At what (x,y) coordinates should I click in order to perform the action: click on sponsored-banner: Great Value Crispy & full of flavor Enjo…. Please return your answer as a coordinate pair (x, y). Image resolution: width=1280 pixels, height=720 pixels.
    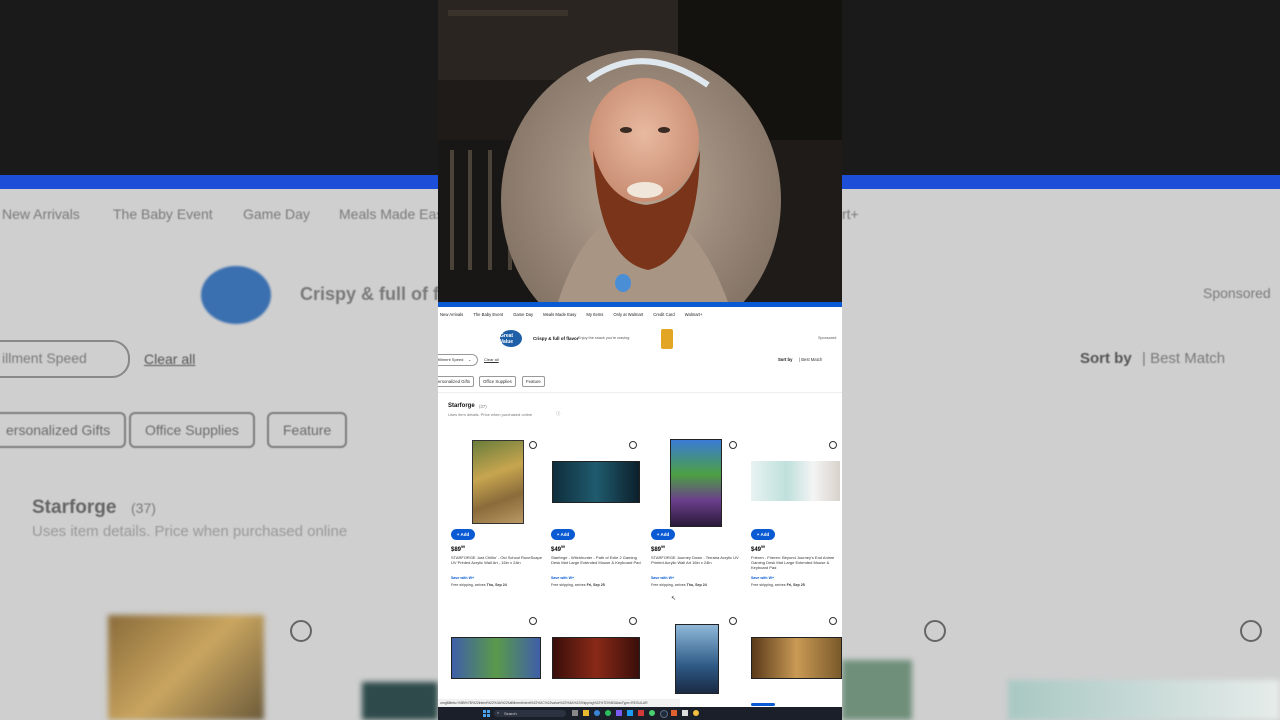
    Looking at the image, I should click on (640, 340).